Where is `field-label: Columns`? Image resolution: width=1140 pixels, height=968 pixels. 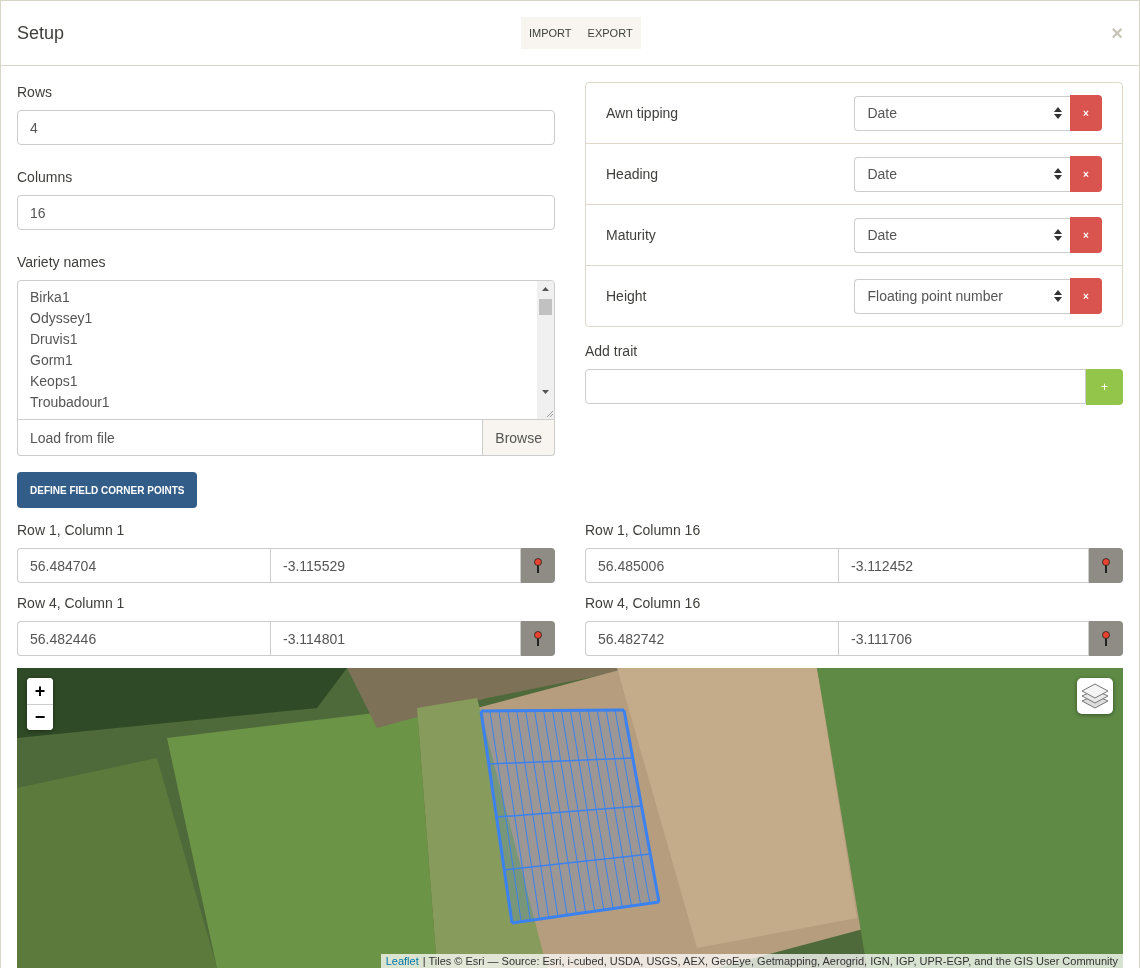
field-label: Columns is located at coordinates (45, 177).